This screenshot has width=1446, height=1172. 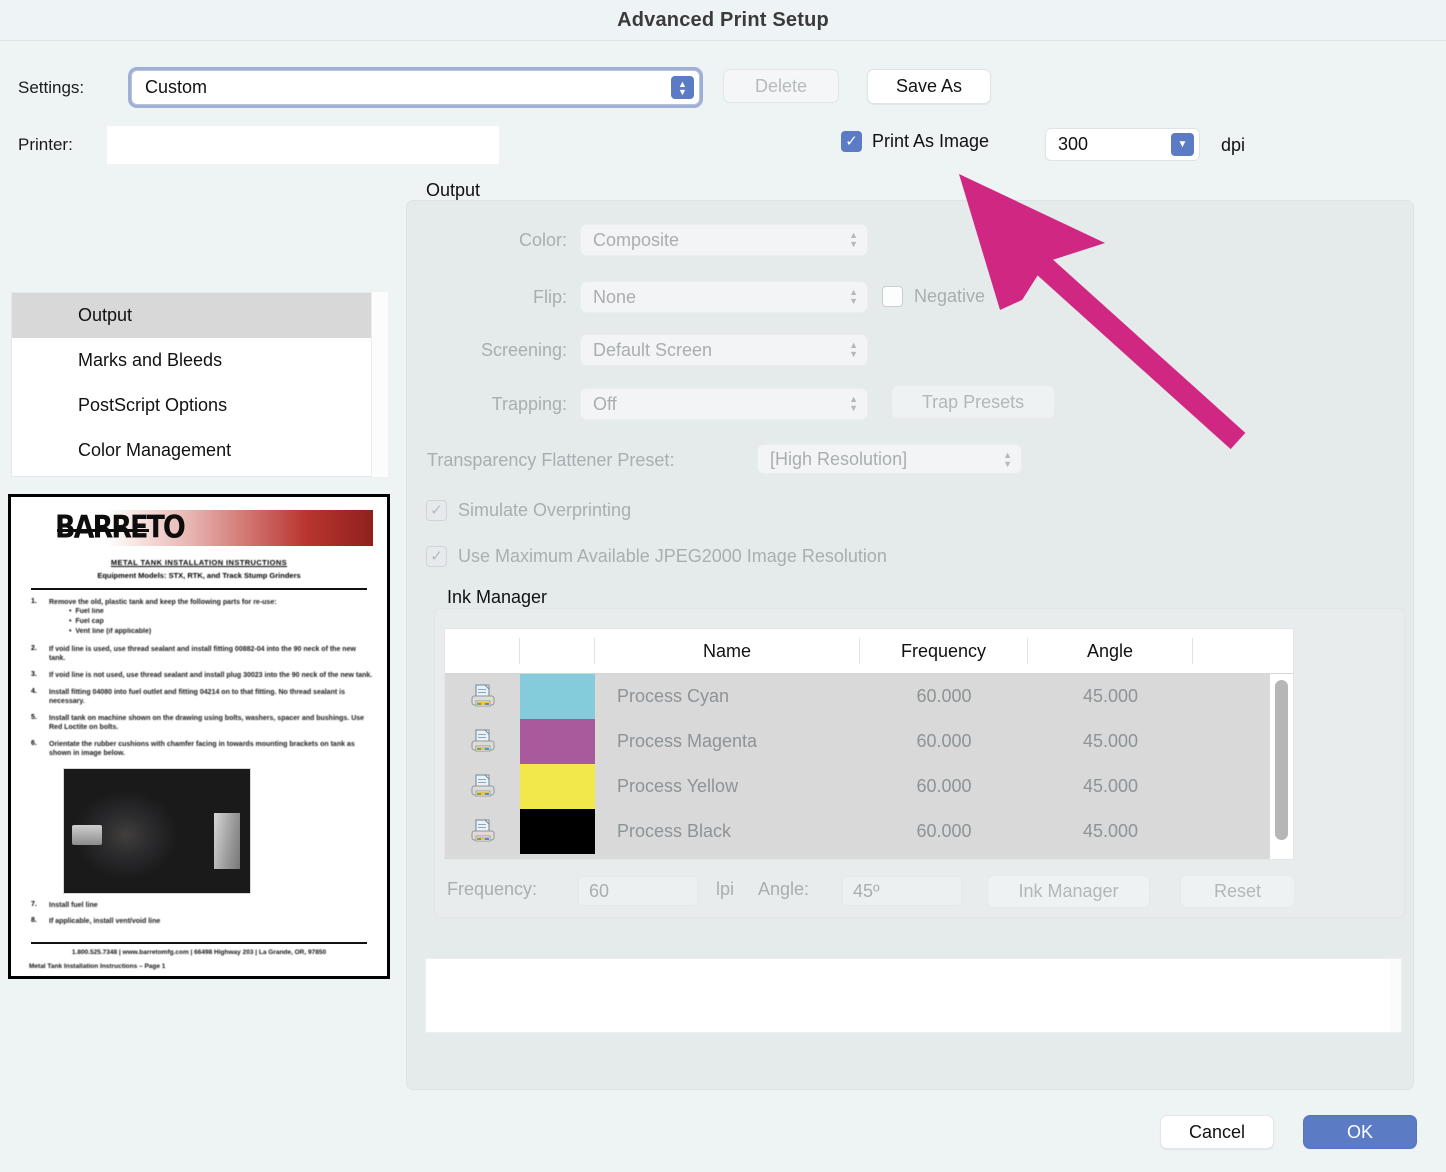 I want to click on table-row: Process Magenta 60.000 45.000, so click(x=869, y=741).